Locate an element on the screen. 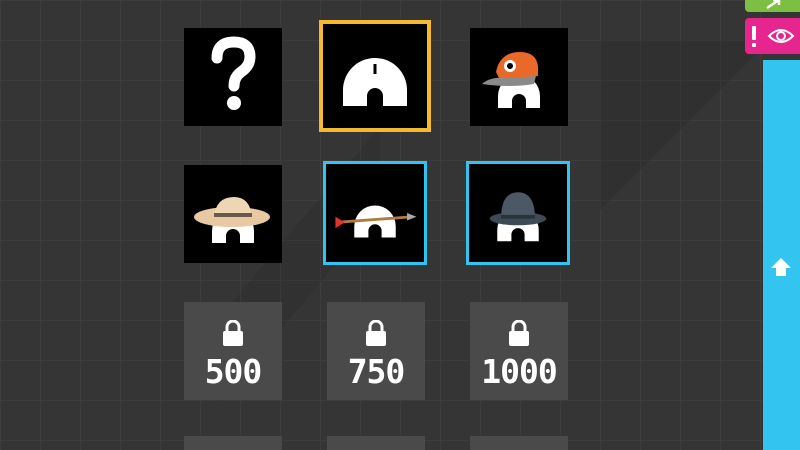 The height and width of the screenshot is (450, 800). character-tile-bowler is located at coordinates (518, 213).